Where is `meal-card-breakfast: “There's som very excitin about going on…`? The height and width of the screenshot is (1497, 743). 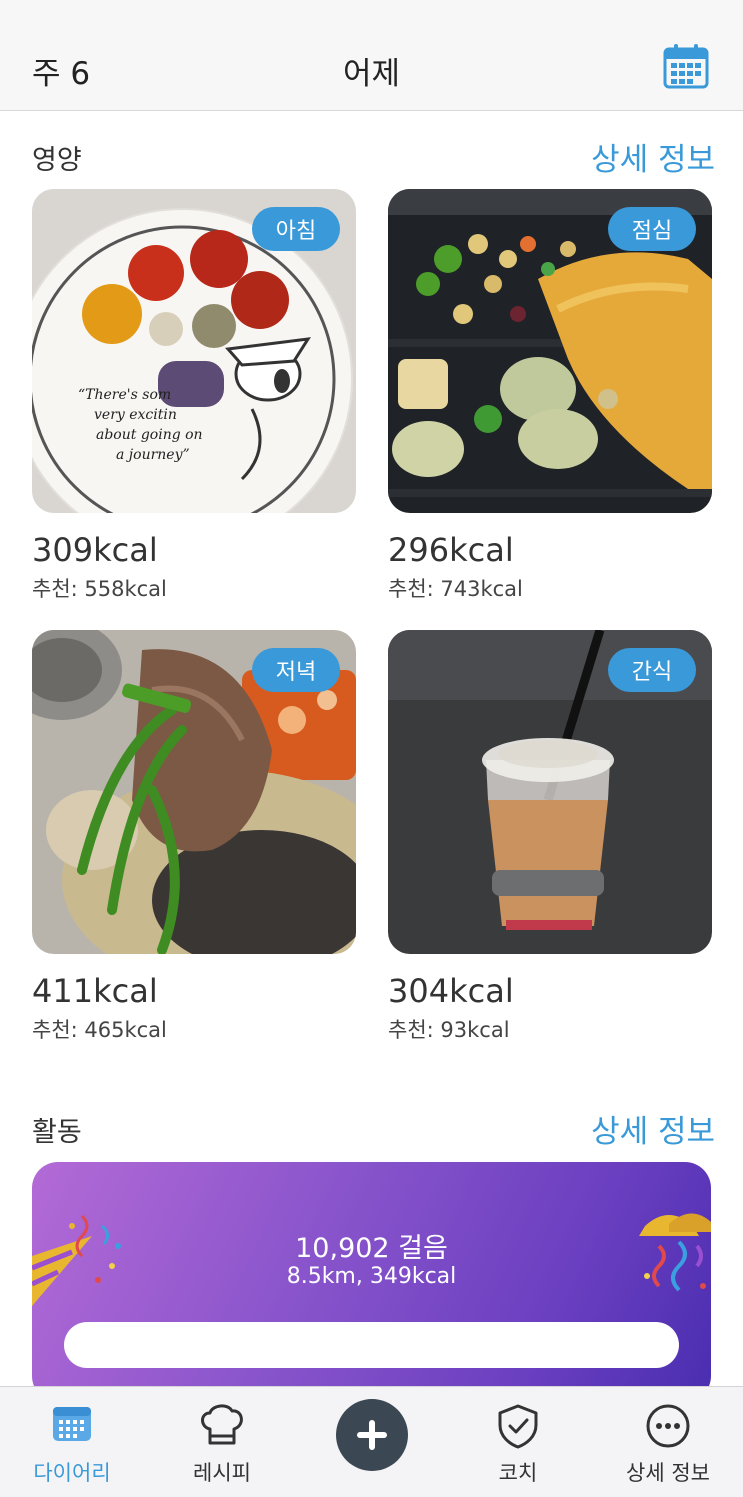
meal-card-breakfast: “There's som very excitin about going on… is located at coordinates (194, 396).